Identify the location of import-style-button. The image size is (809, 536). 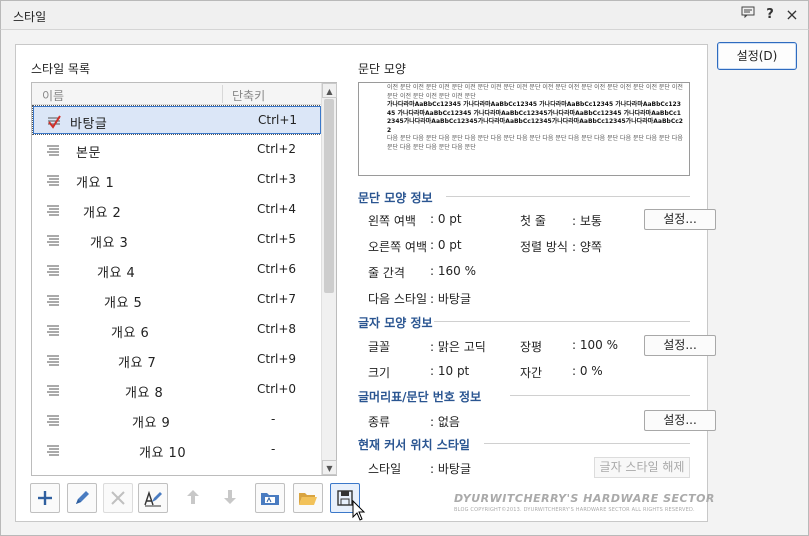
(270, 498).